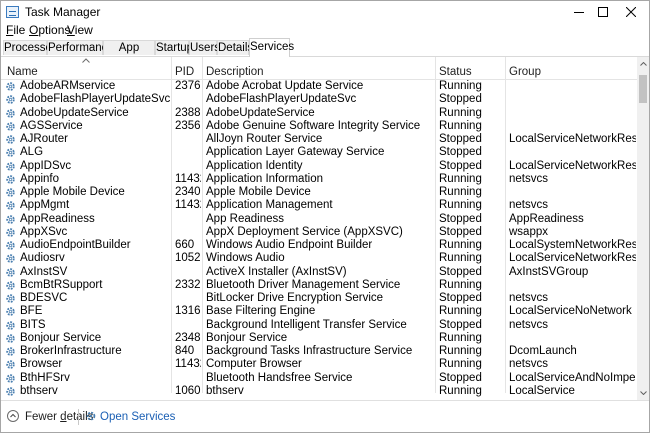 Image resolution: width=650 pixels, height=433 pixels. I want to click on service-description: AllJoyn Router Service, so click(264, 139).